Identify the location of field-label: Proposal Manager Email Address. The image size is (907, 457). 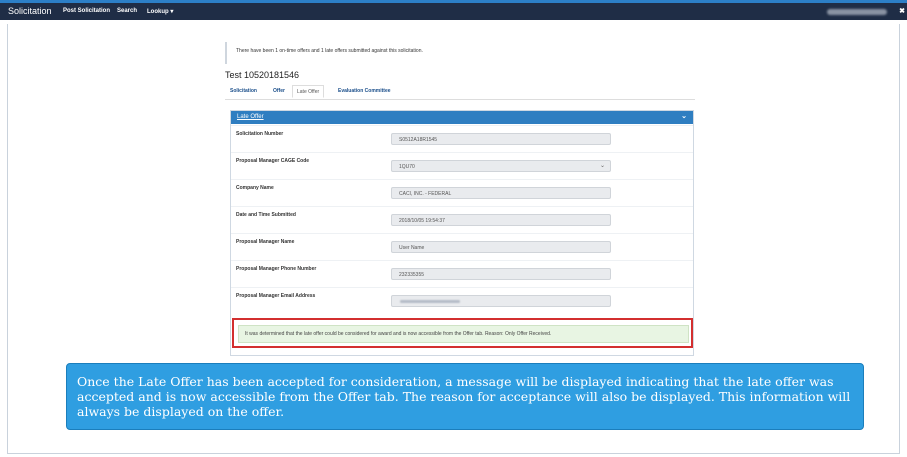
(276, 296).